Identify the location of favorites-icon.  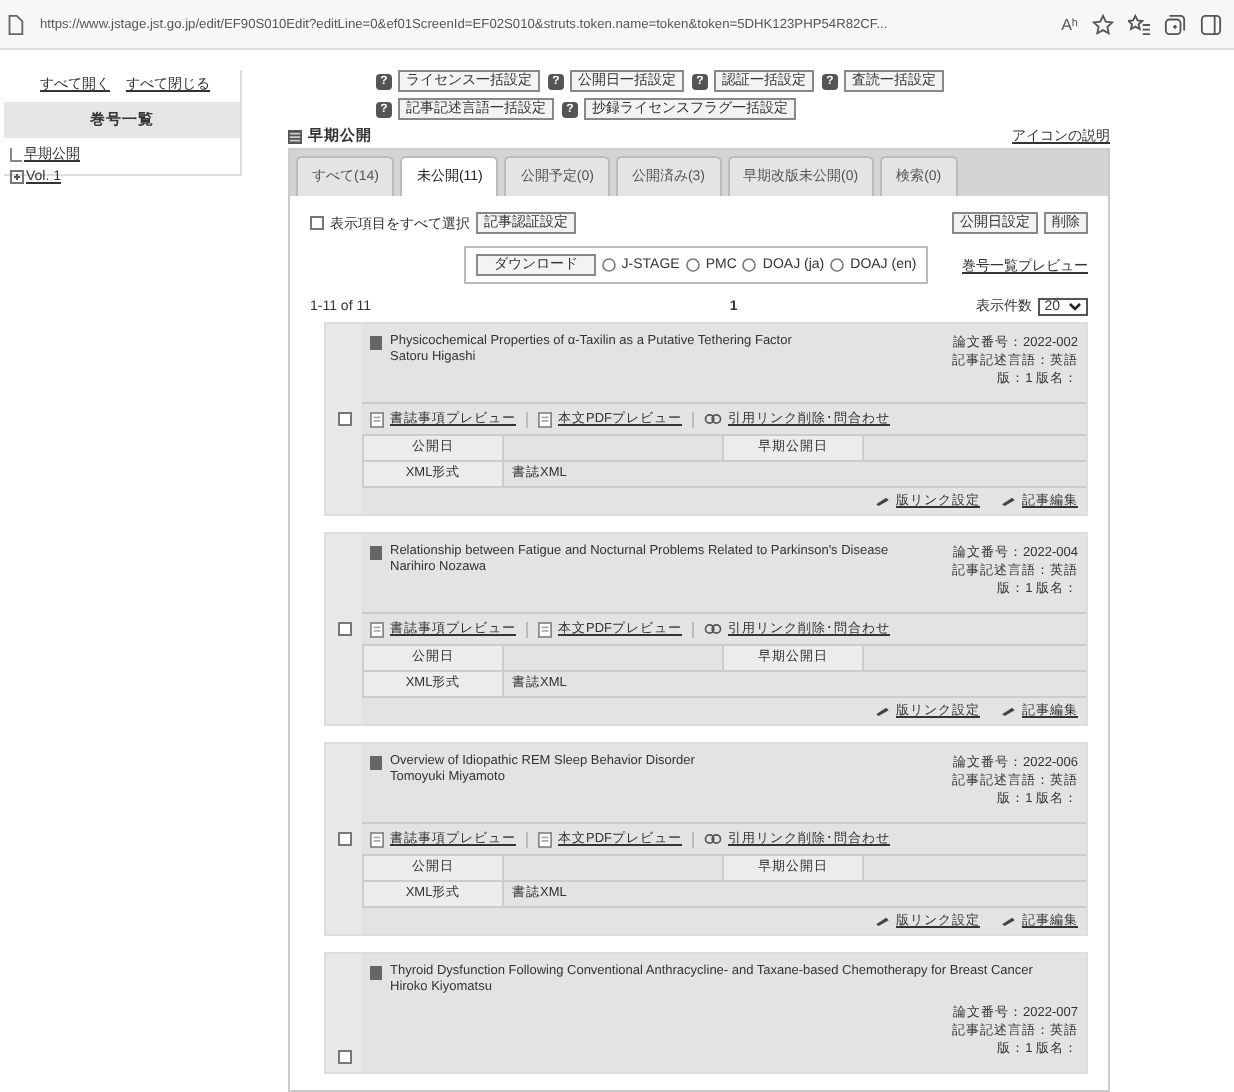
(1139, 24).